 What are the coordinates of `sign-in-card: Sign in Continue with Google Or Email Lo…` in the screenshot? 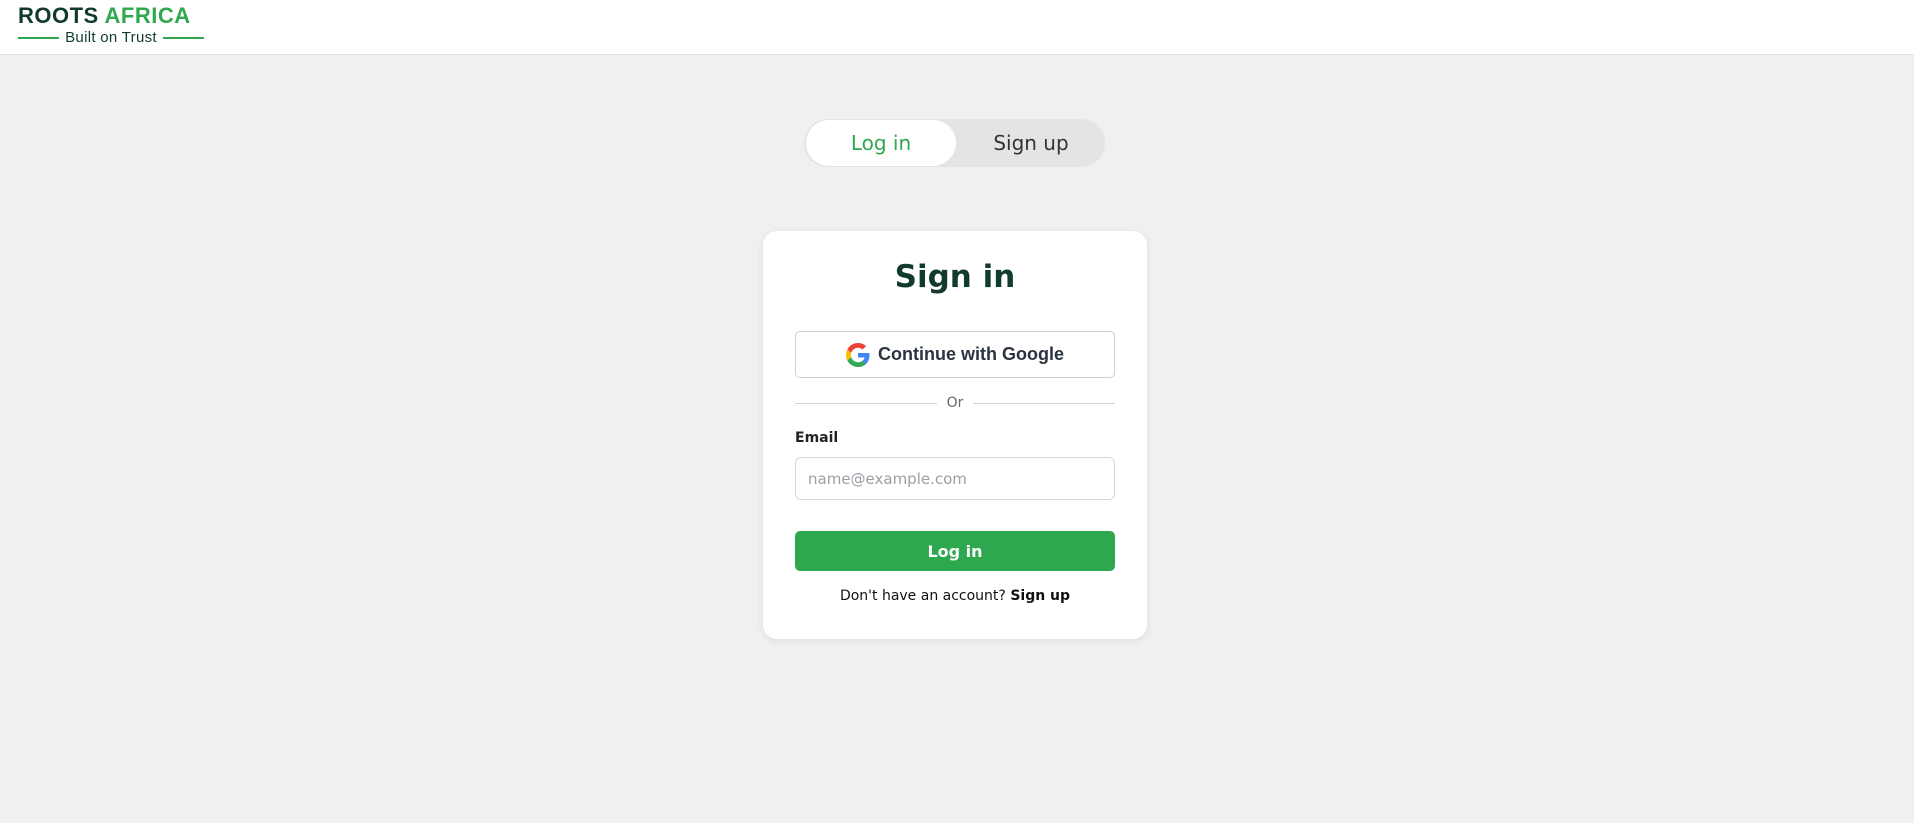 It's located at (955, 435).